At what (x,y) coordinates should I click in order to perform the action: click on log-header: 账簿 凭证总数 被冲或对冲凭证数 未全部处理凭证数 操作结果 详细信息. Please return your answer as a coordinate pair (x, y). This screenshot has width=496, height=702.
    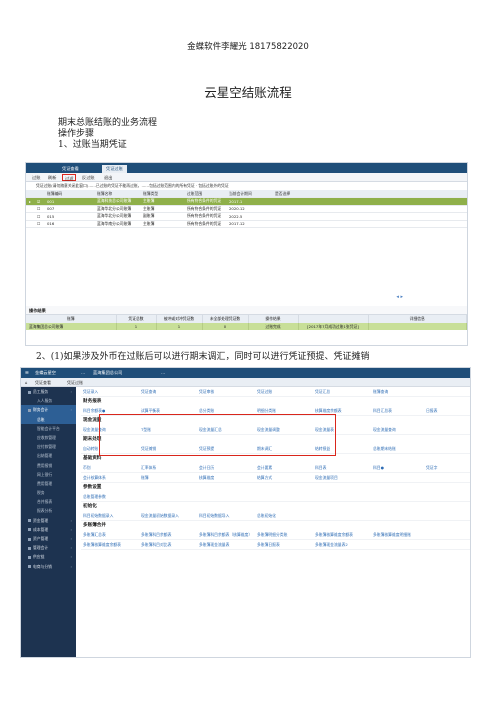
    Looking at the image, I should click on (246, 319).